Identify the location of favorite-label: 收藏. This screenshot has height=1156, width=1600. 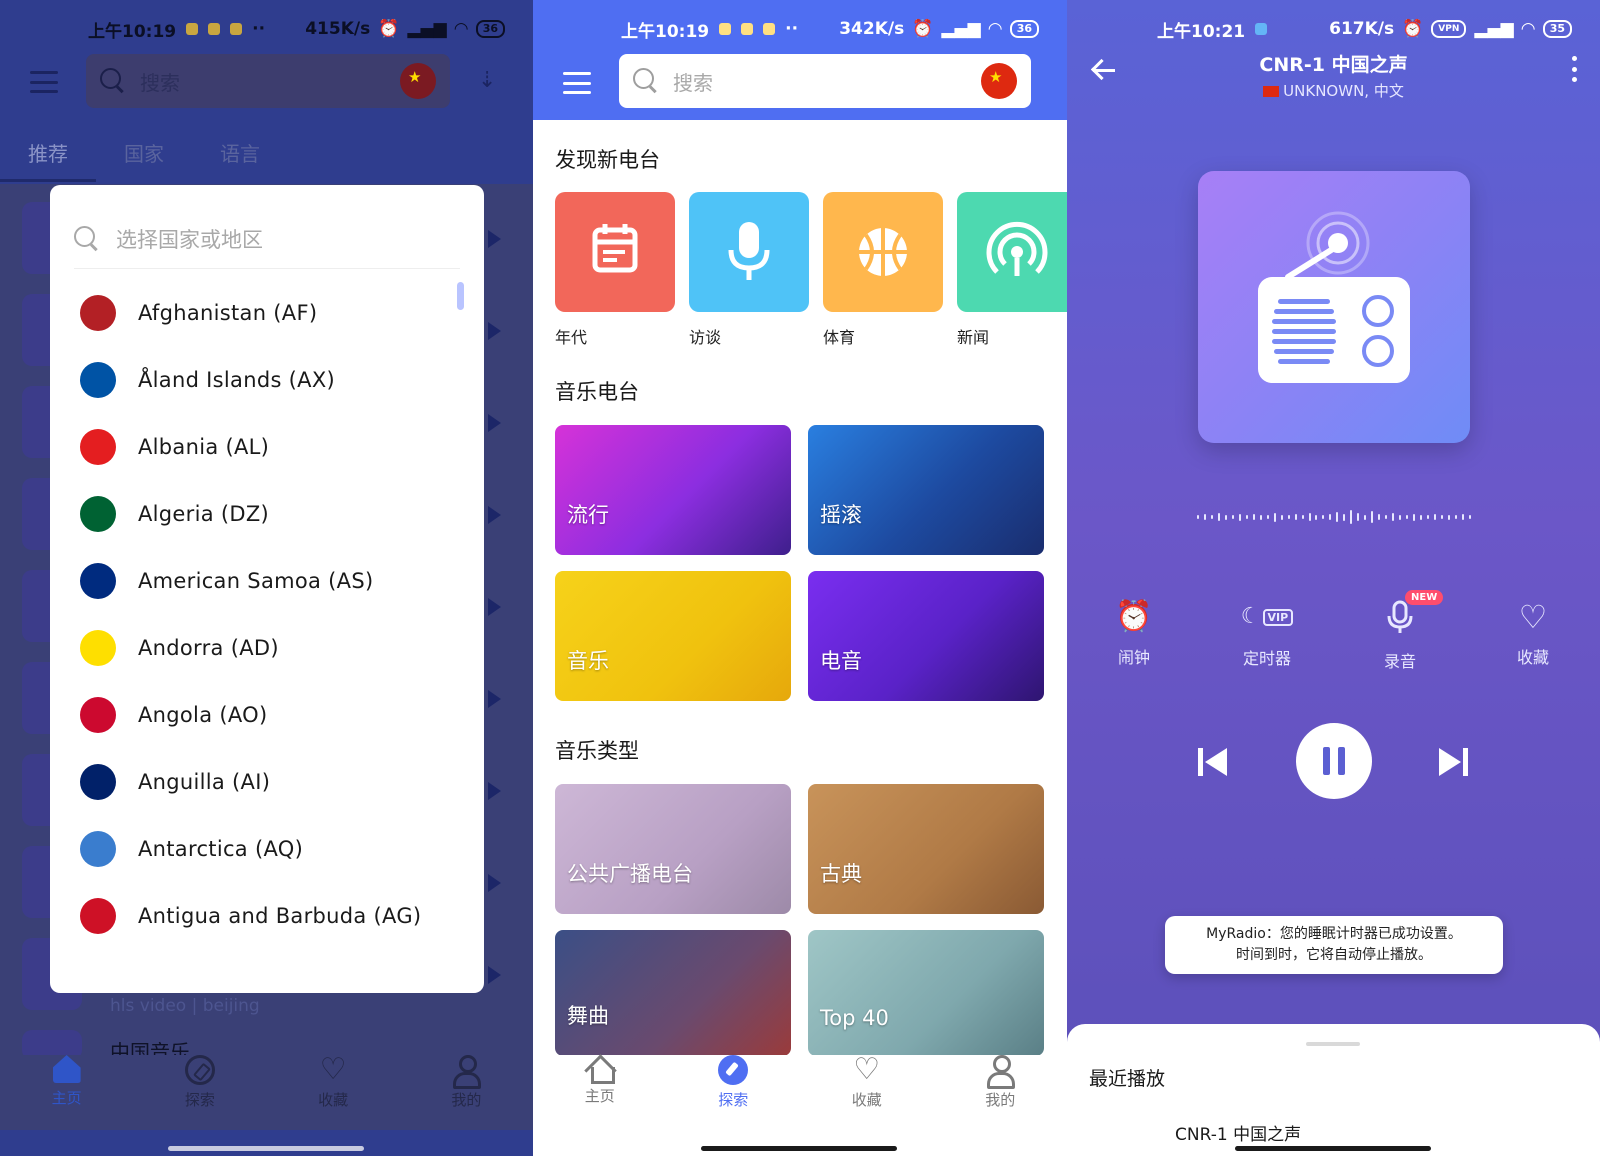
(1532, 657).